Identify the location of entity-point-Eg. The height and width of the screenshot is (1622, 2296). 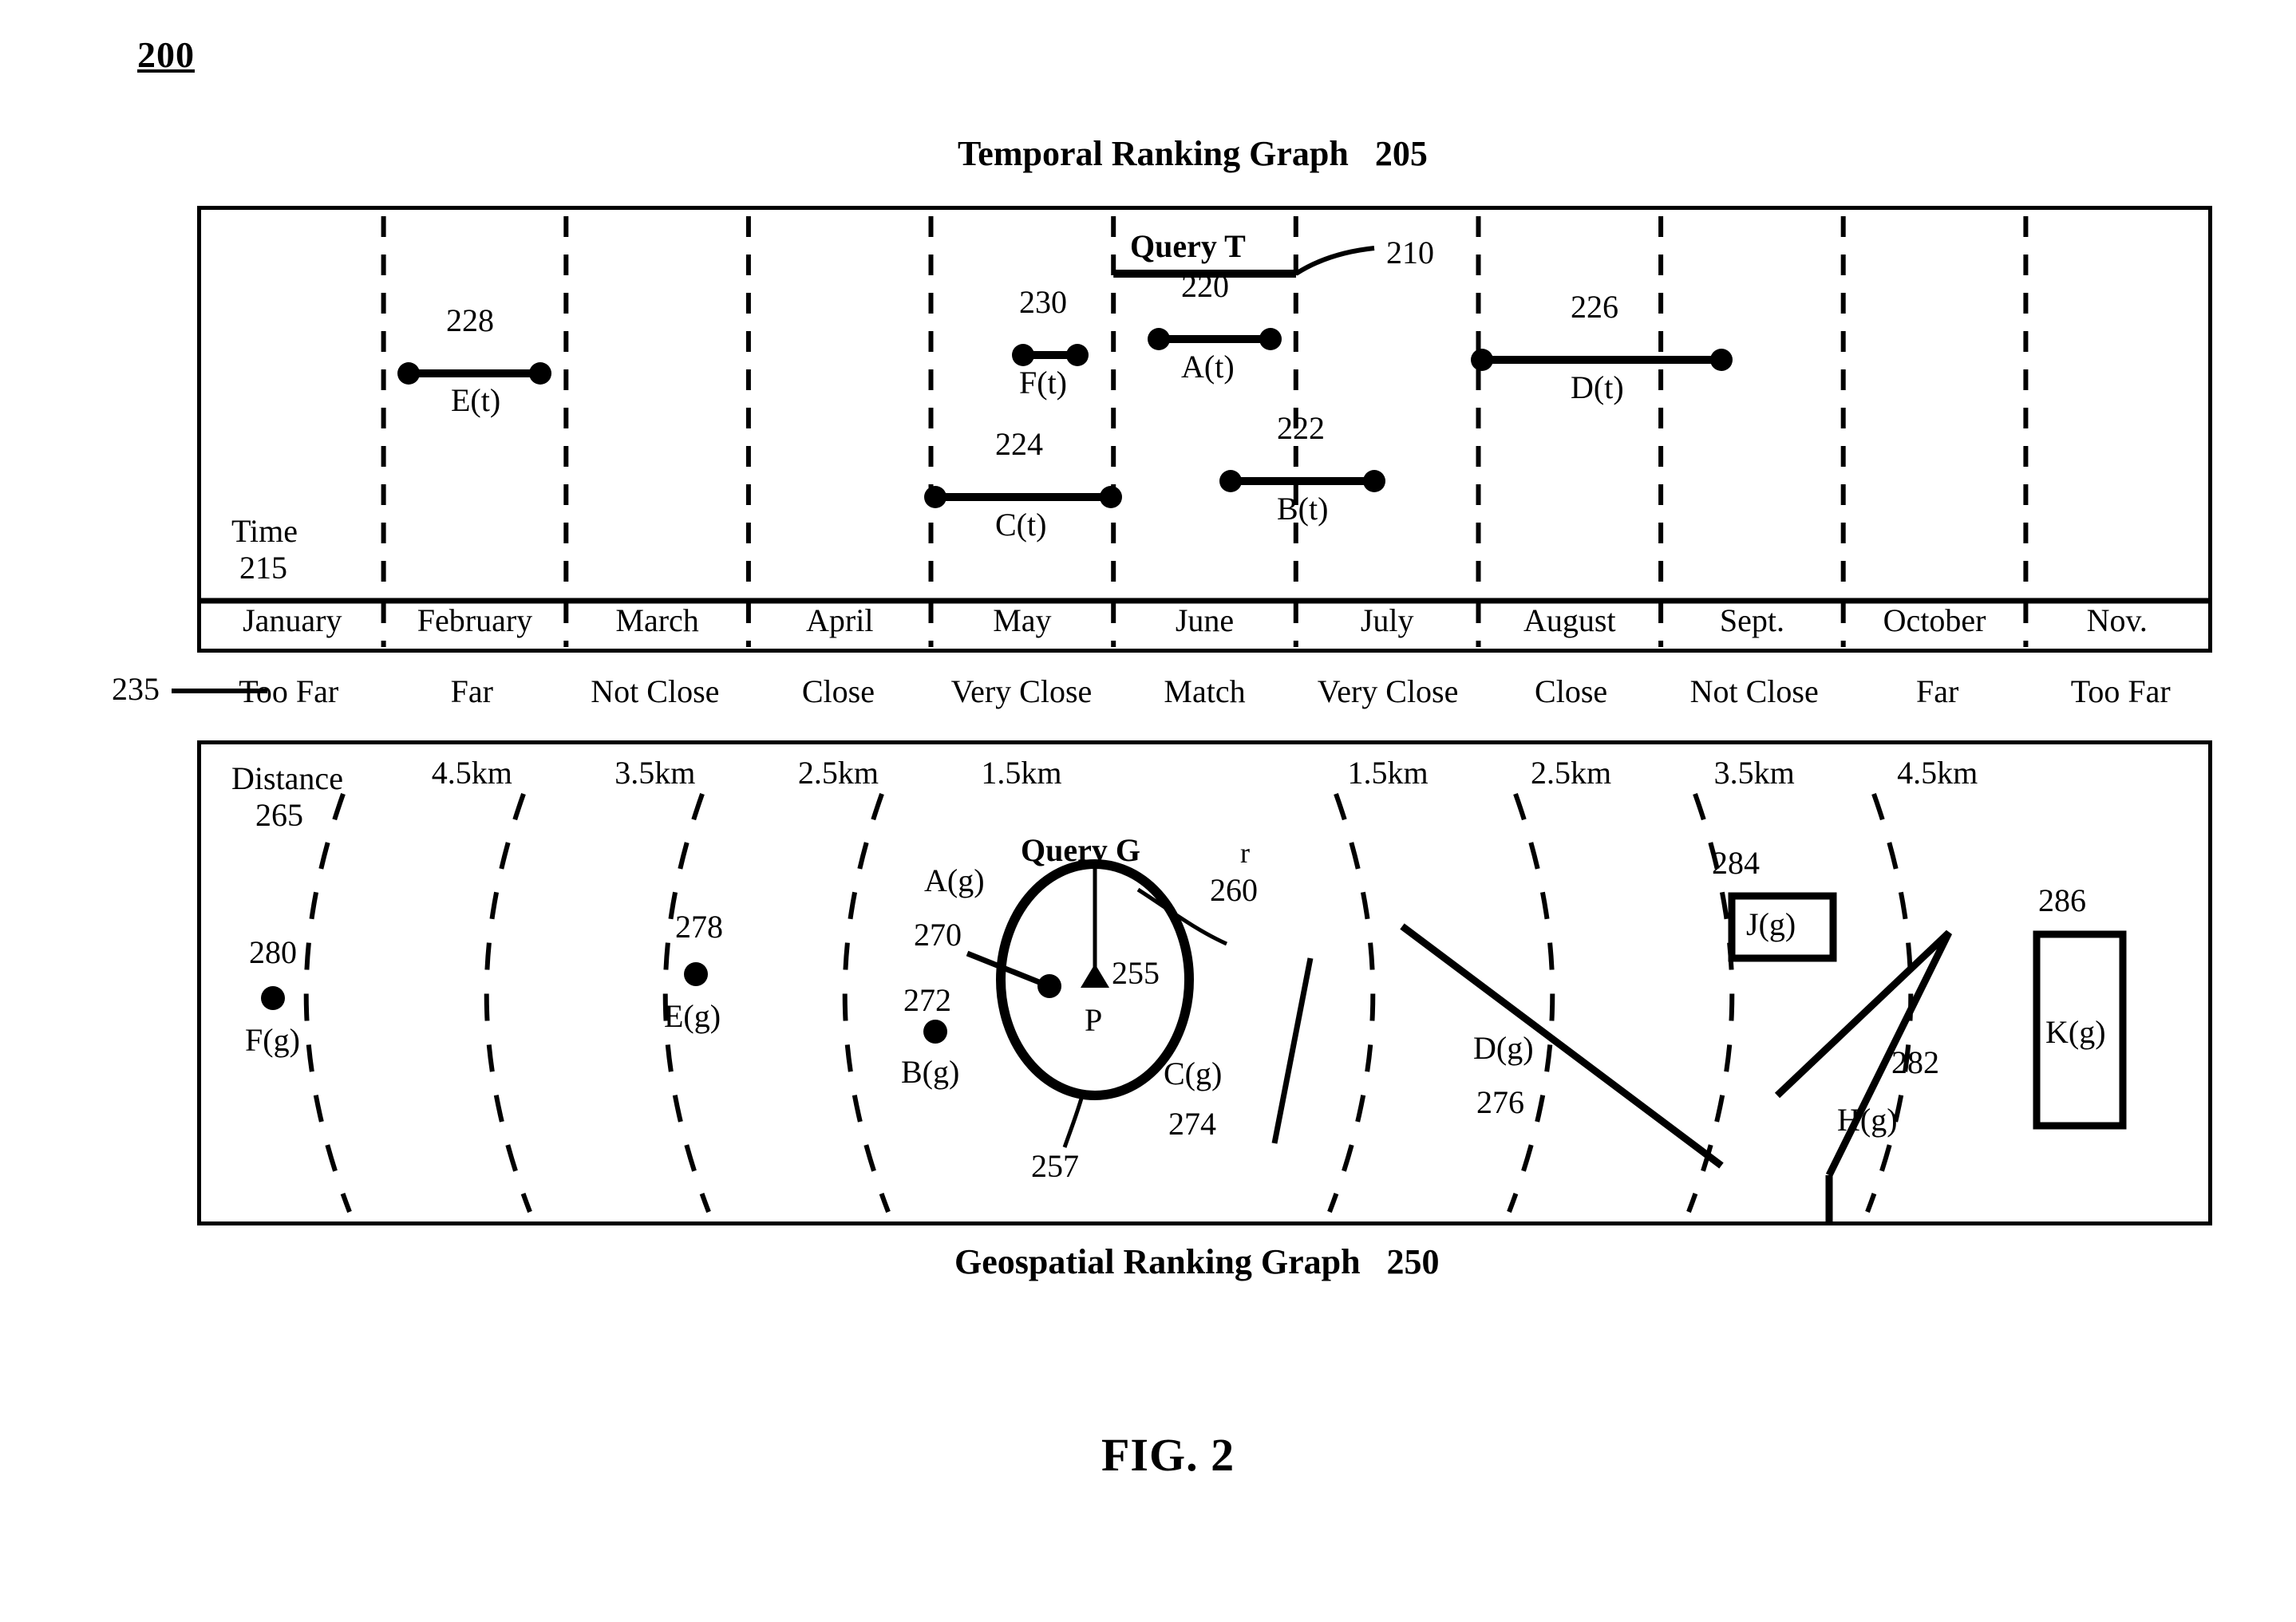
(696, 974).